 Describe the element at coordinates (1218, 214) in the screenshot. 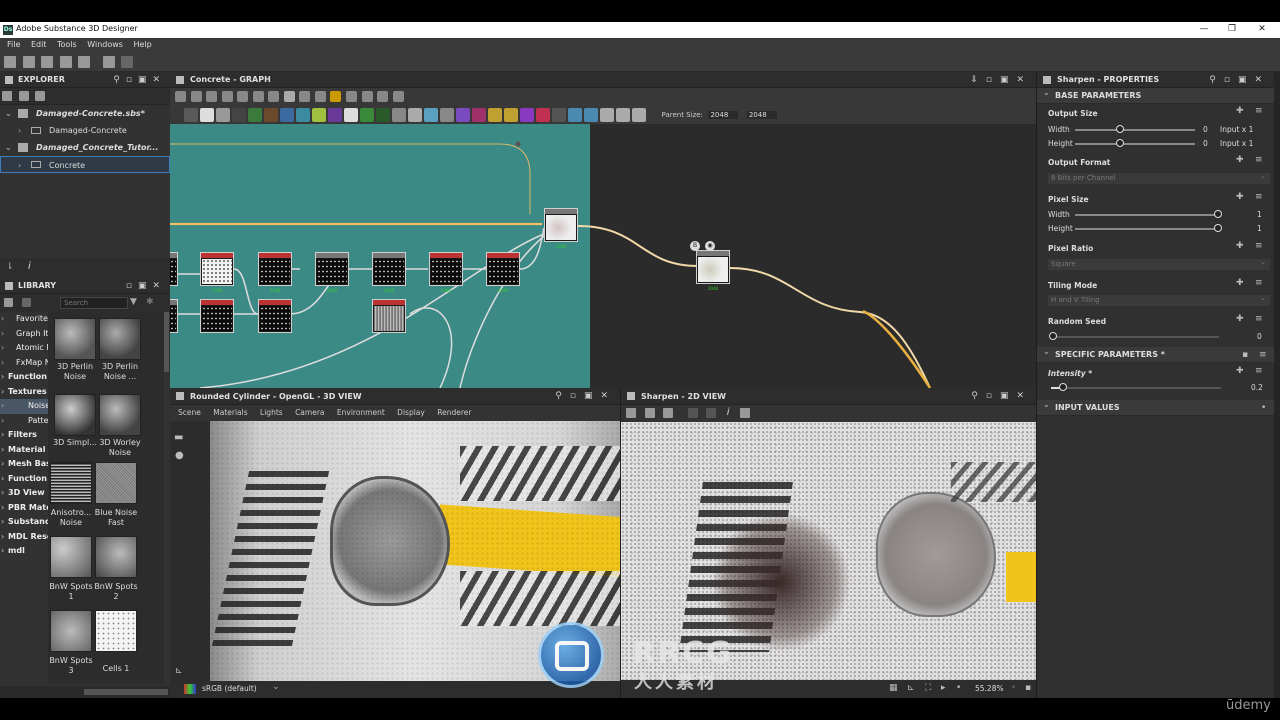

I see `pixel-width-knob` at that location.